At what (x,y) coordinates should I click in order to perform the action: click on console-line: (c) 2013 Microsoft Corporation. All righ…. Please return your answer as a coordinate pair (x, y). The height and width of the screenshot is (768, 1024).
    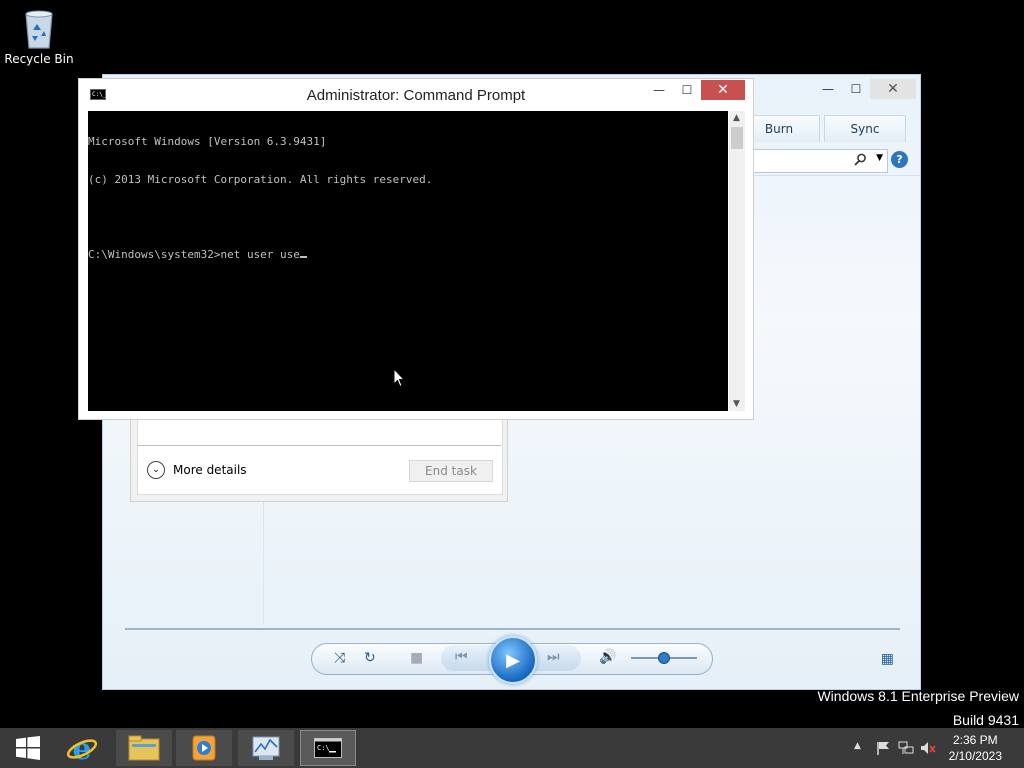
    Looking at the image, I should click on (260, 179).